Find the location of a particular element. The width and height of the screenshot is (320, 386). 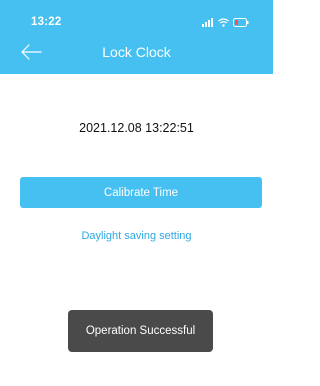

toast-text: Operation Successful is located at coordinates (140, 331).